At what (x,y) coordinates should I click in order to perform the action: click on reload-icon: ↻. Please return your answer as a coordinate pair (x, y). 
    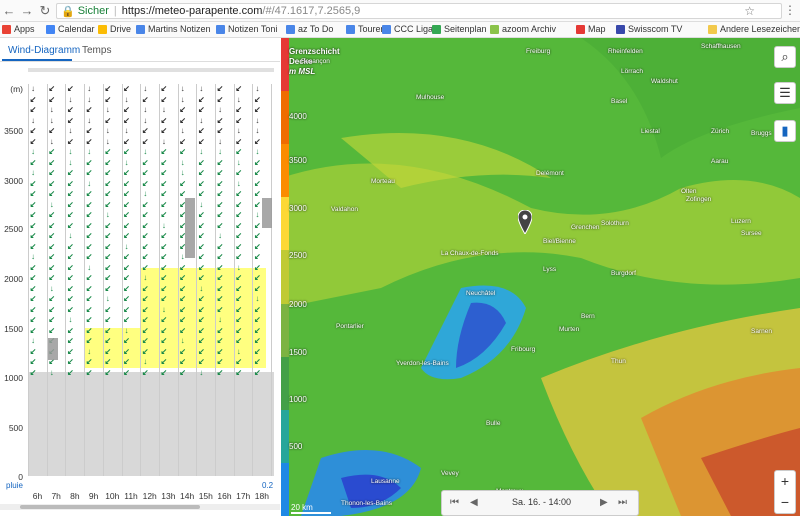
    Looking at the image, I should click on (45, 11).